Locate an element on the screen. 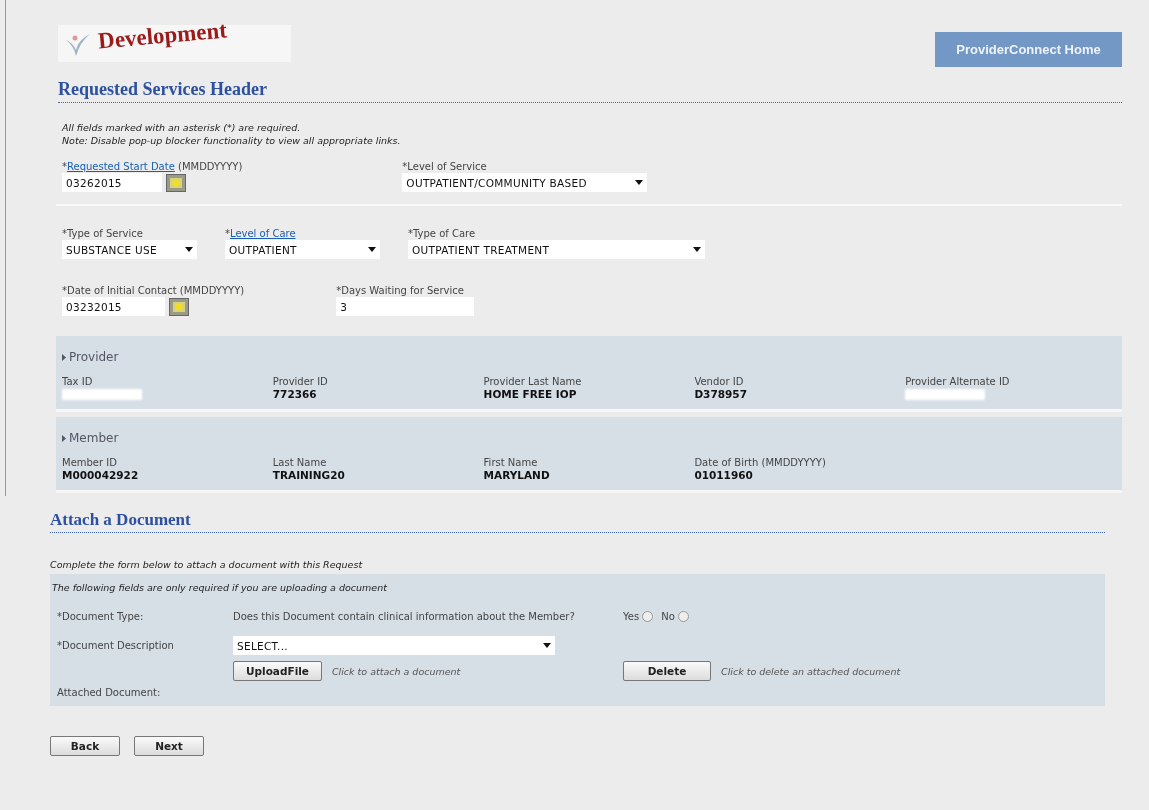 The width and height of the screenshot is (1149, 810). field-label: *Level of Service is located at coordinates (445, 166).